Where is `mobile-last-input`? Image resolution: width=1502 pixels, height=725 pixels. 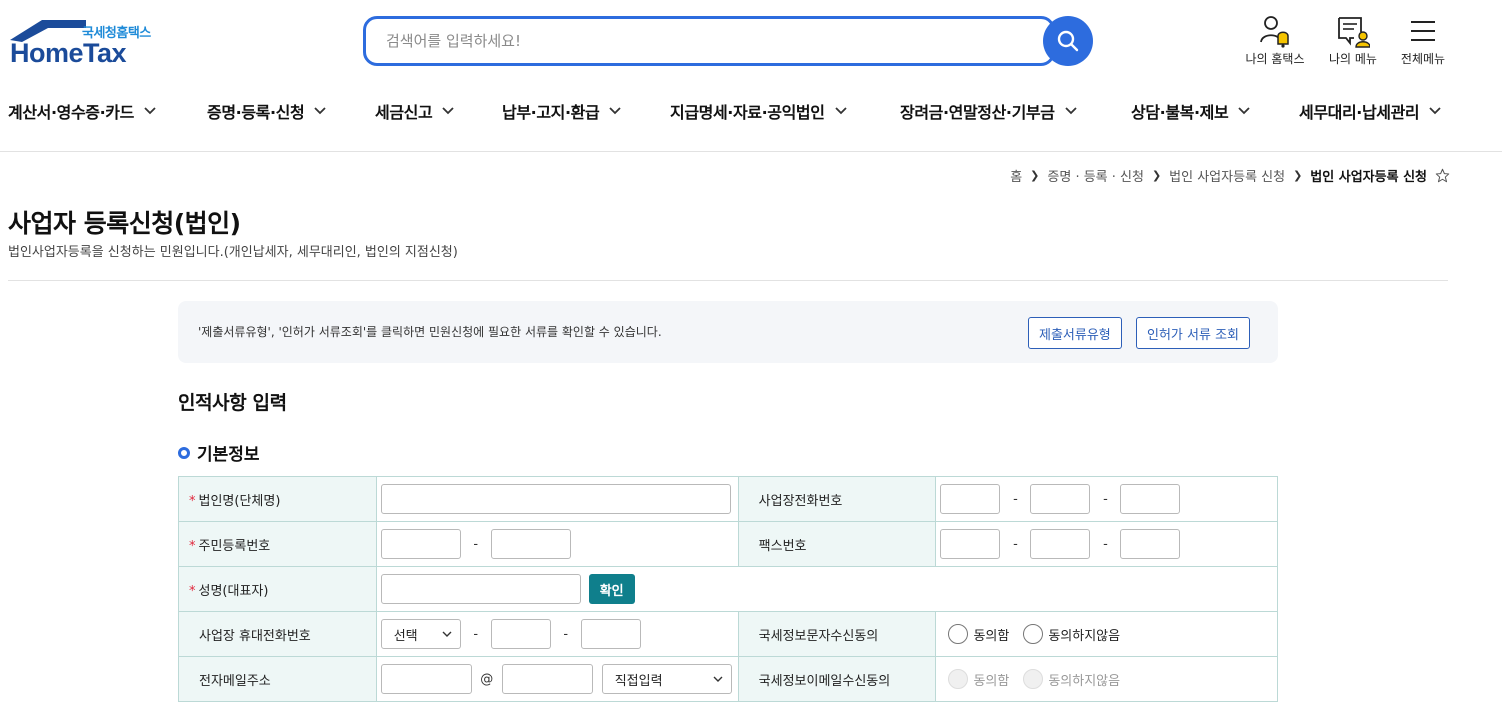 mobile-last-input is located at coordinates (610, 634).